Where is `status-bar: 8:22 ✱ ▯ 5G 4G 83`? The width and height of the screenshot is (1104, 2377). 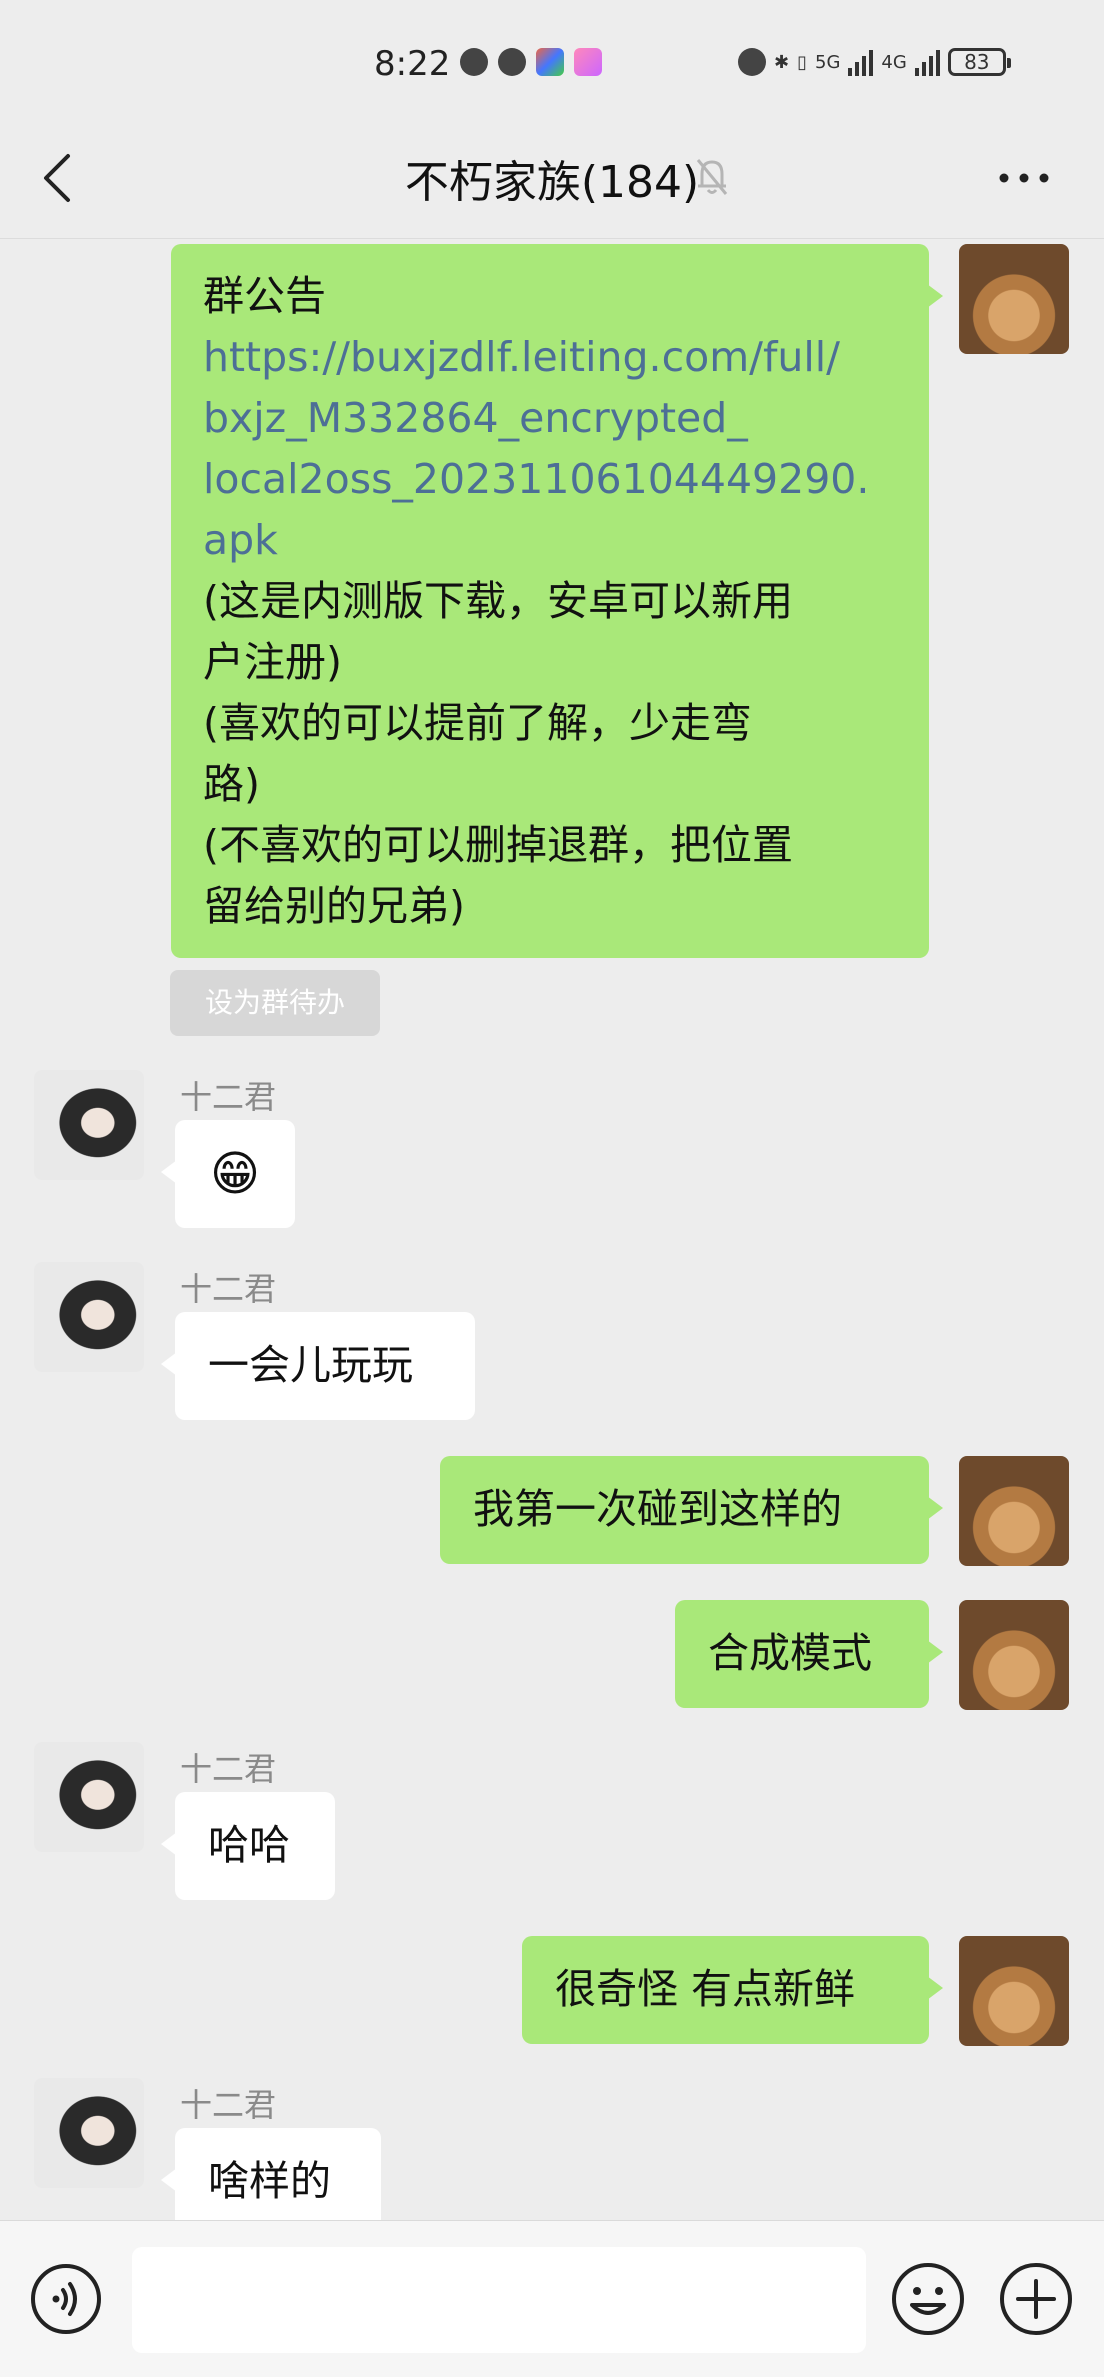
status-bar: 8:22 ✱ ▯ 5G 4G 83 is located at coordinates (552, 65).